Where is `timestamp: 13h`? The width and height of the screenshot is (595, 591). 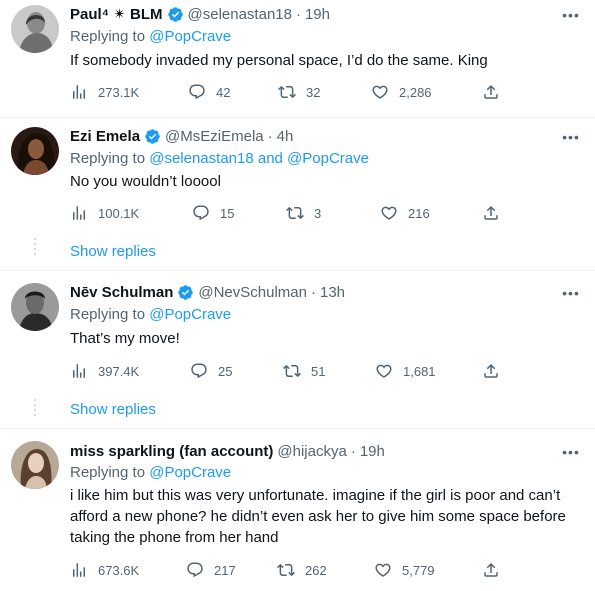 timestamp: 13h is located at coordinates (332, 292).